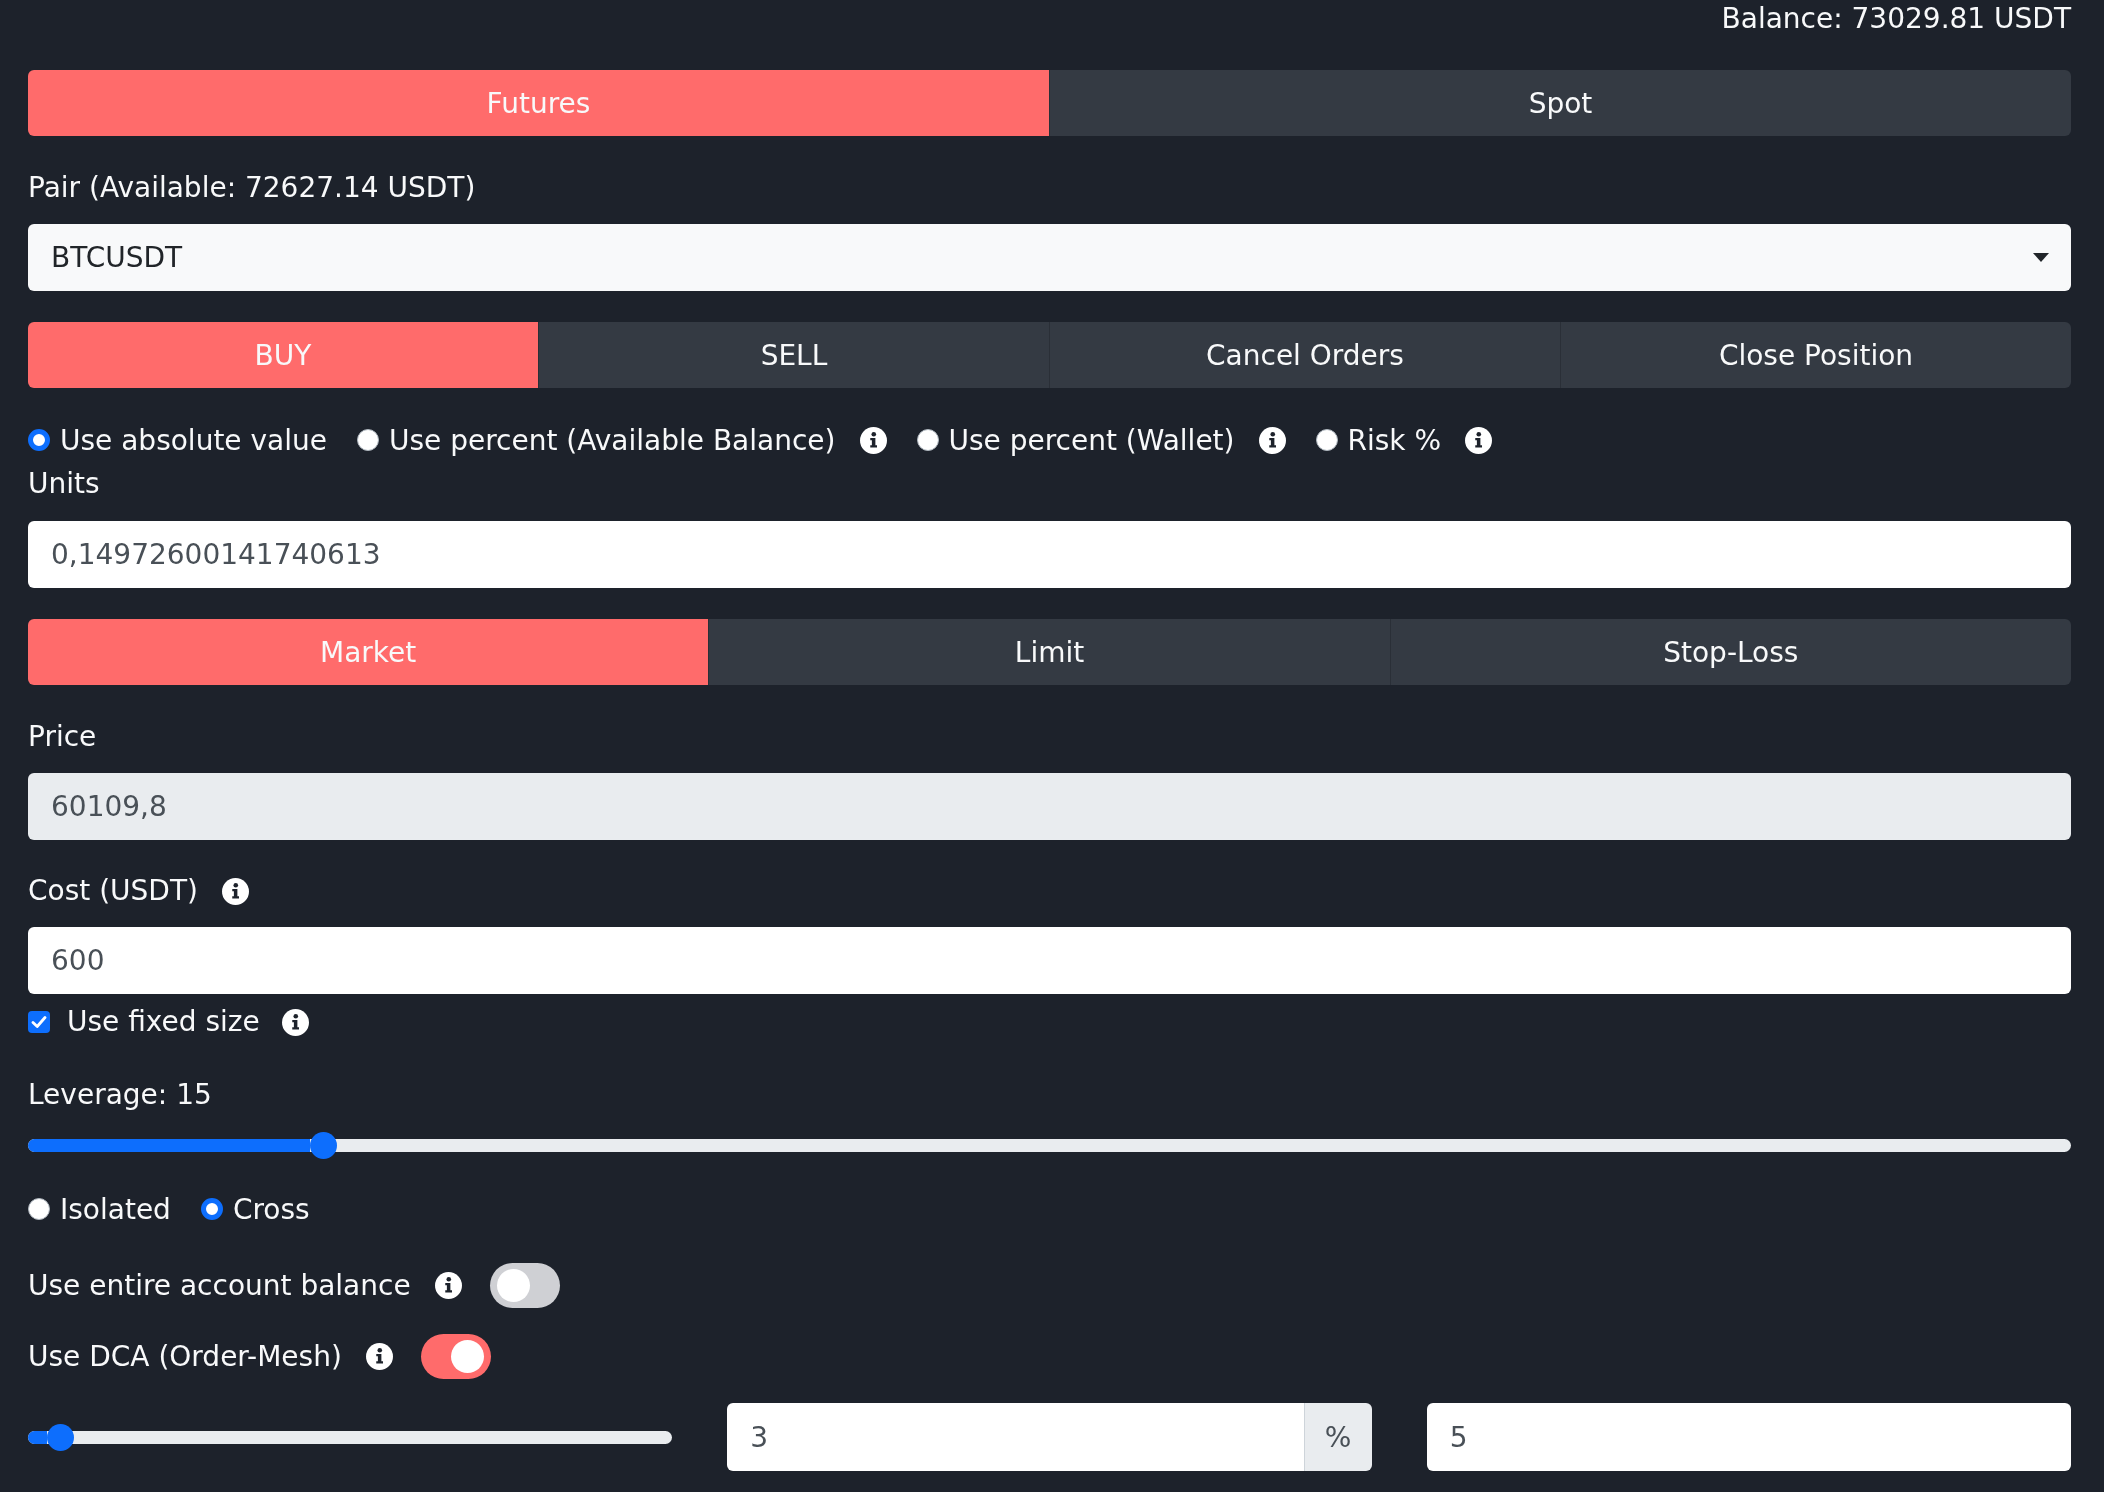 The height and width of the screenshot is (1492, 2104). Describe the element at coordinates (62, 737) in the screenshot. I see `field-label: Price` at that location.